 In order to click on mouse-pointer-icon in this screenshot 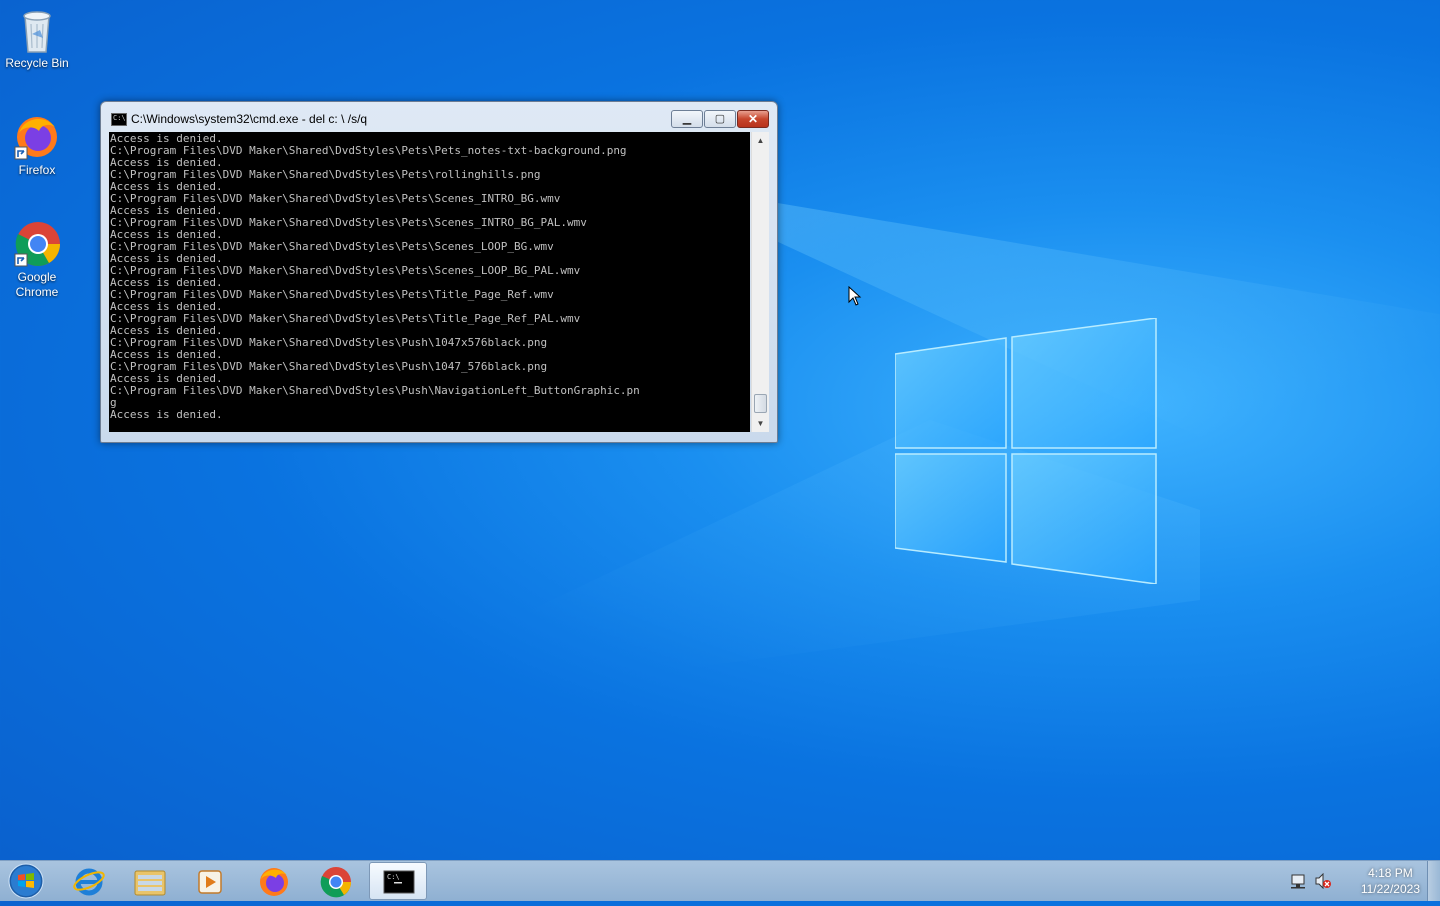, I will do `click(855, 296)`.